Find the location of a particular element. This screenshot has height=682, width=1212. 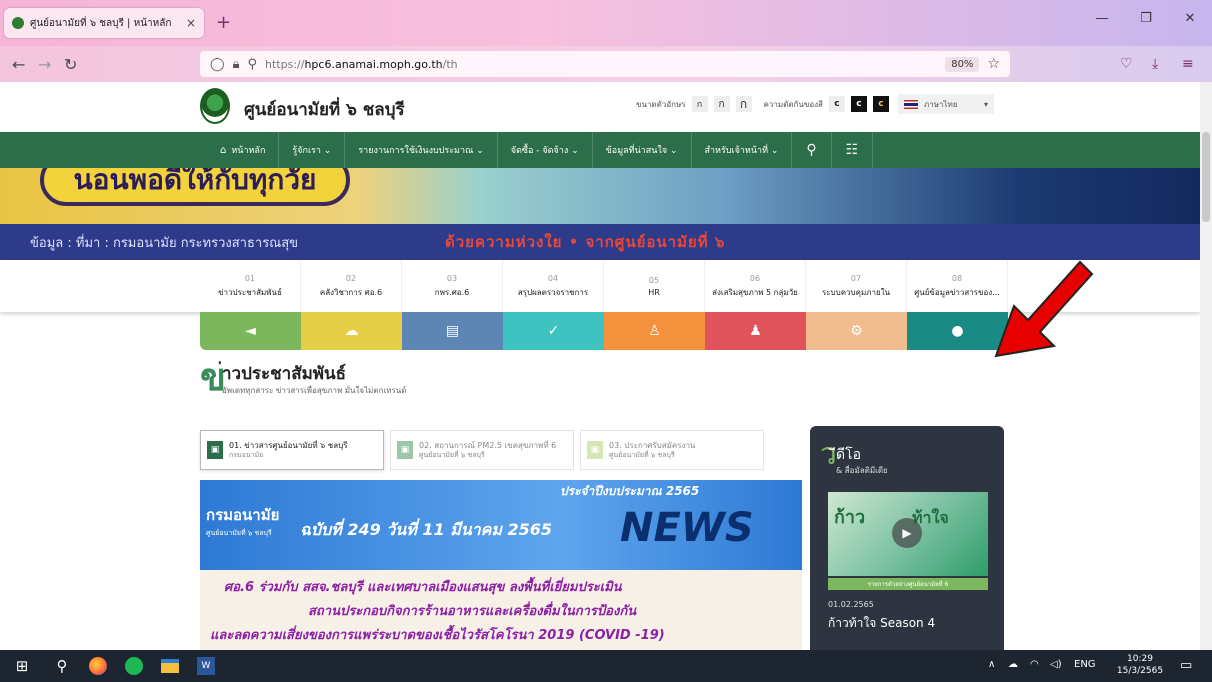

menu-item-staff: สำหรับเจ้าหน้าที่ ⌄ is located at coordinates (742, 150).